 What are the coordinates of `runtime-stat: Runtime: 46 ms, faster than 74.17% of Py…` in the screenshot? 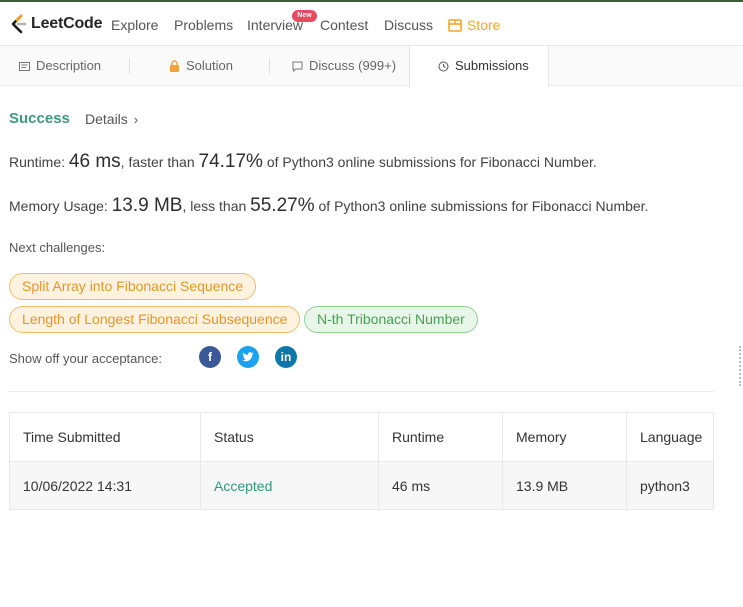 It's located at (303, 162).